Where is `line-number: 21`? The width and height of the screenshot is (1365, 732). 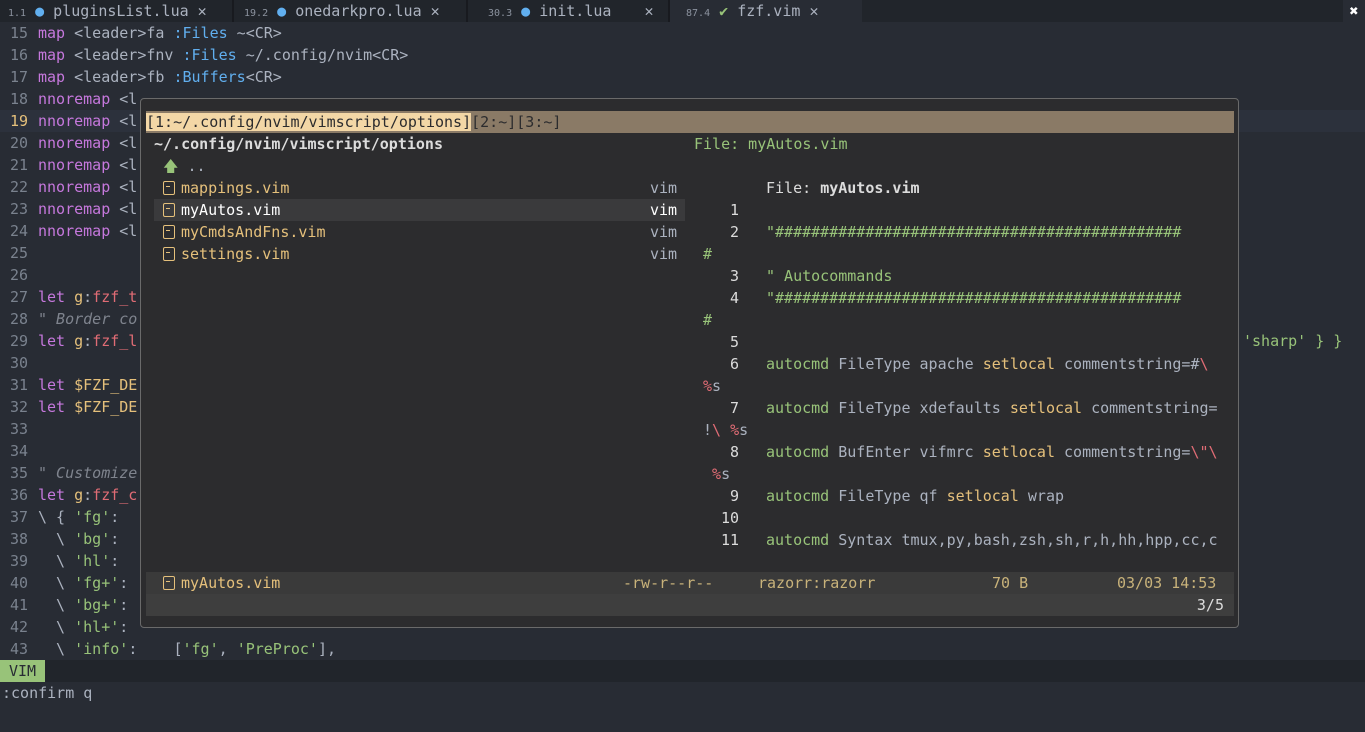
line-number: 21 is located at coordinates (19, 165).